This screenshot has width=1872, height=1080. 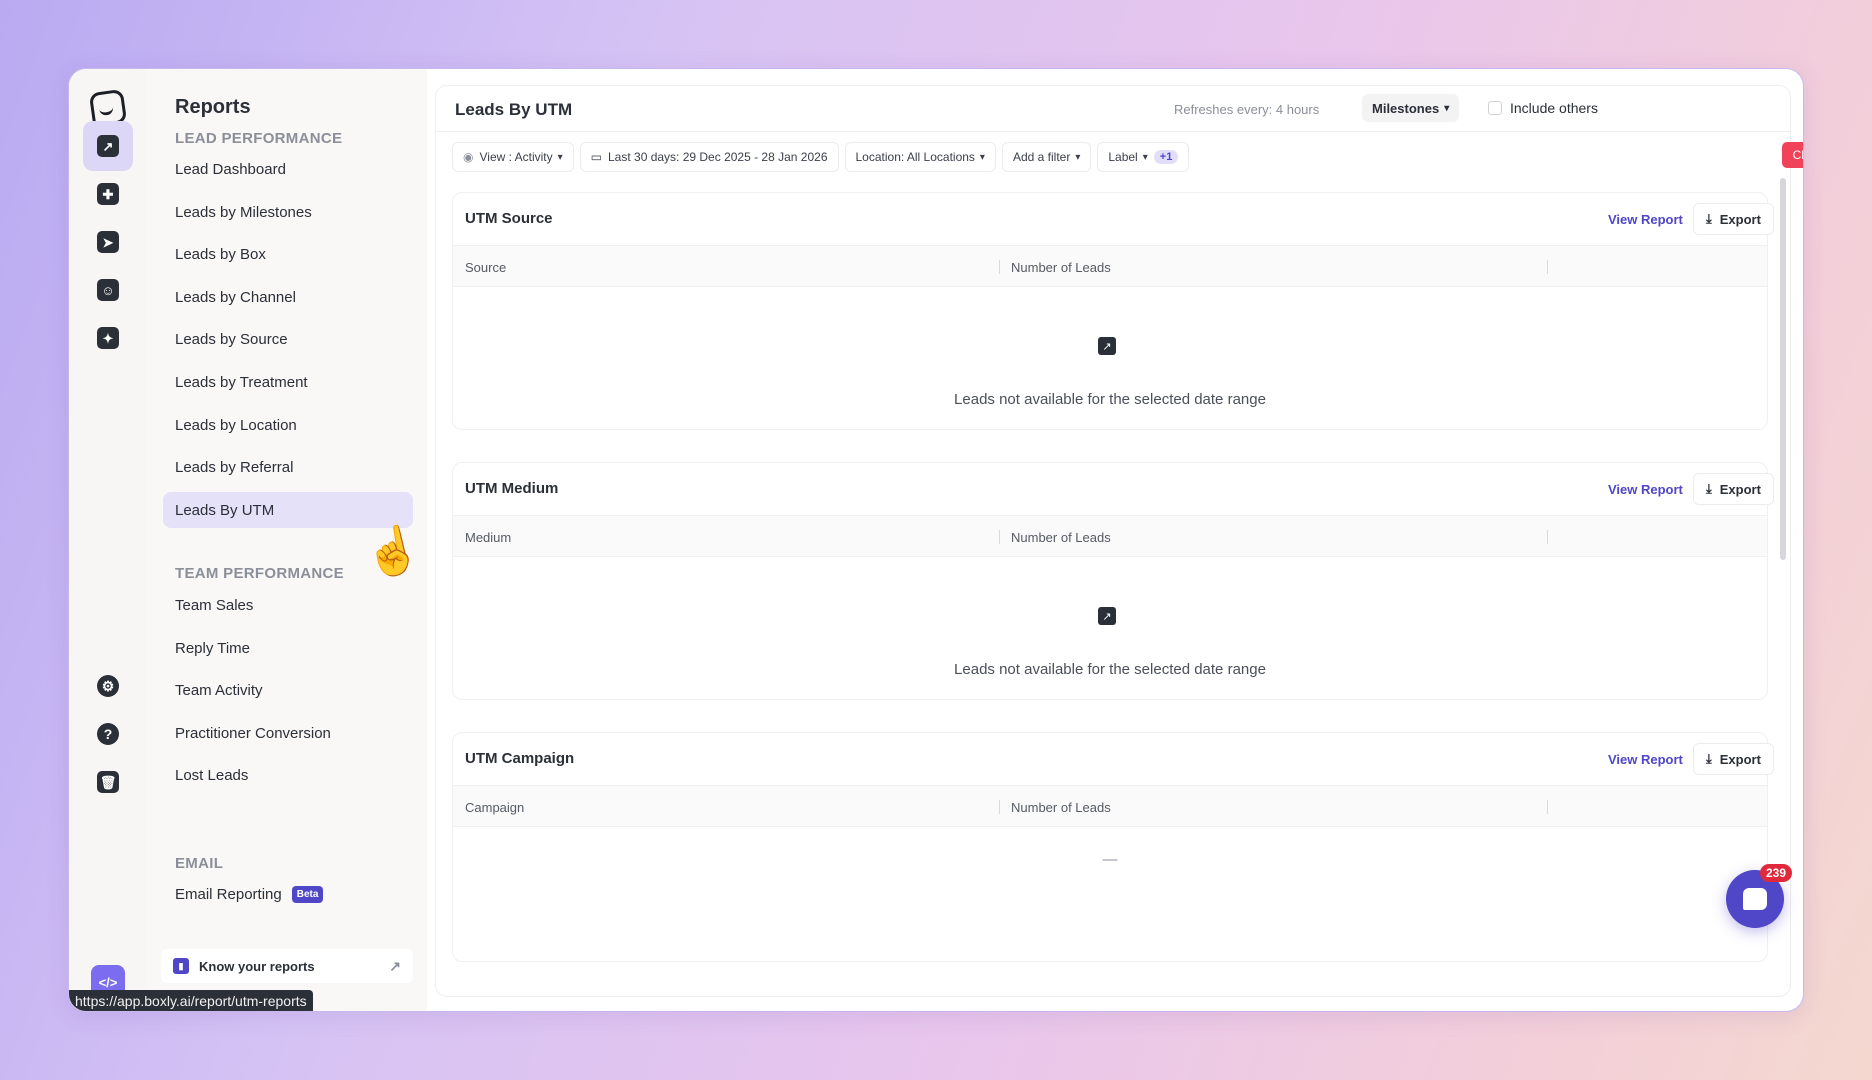 I want to click on sidebar-item-lead-dashboard: Lead Dashboard, so click(x=288, y=169).